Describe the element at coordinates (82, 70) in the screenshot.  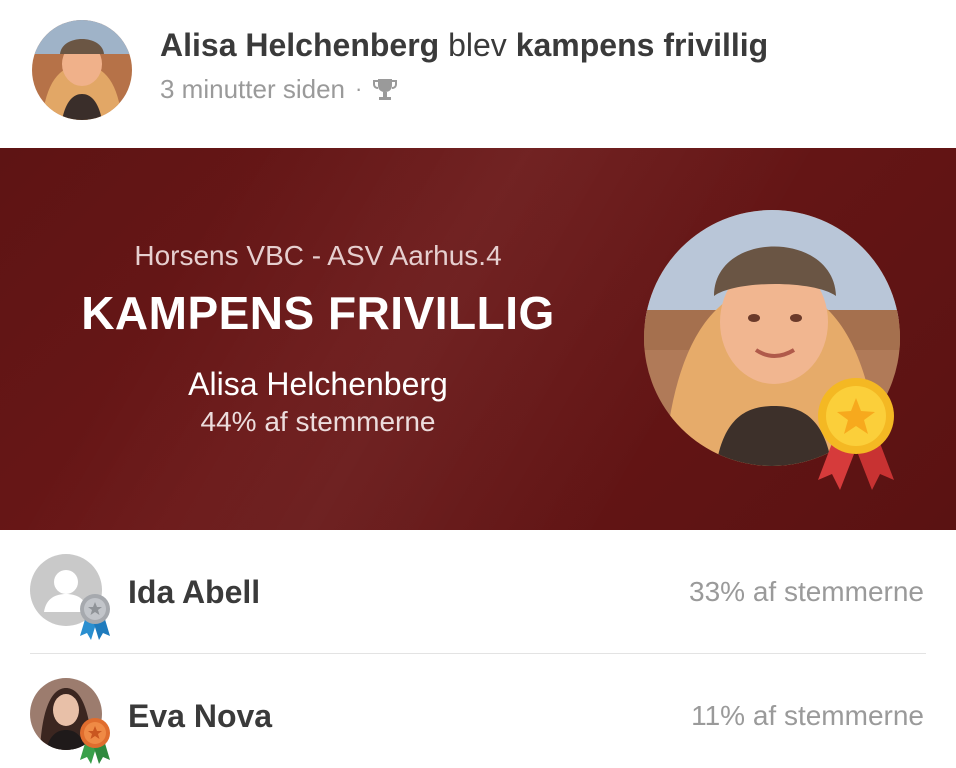
I see `author-avatar` at that location.